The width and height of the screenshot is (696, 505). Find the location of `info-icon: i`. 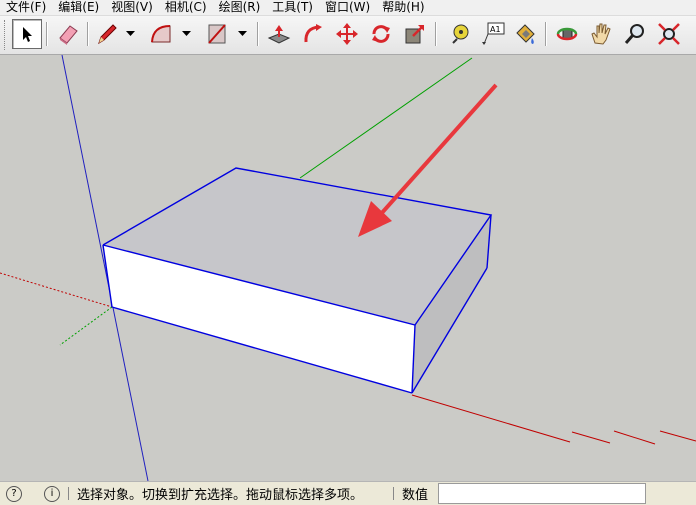

info-icon: i is located at coordinates (52, 493).